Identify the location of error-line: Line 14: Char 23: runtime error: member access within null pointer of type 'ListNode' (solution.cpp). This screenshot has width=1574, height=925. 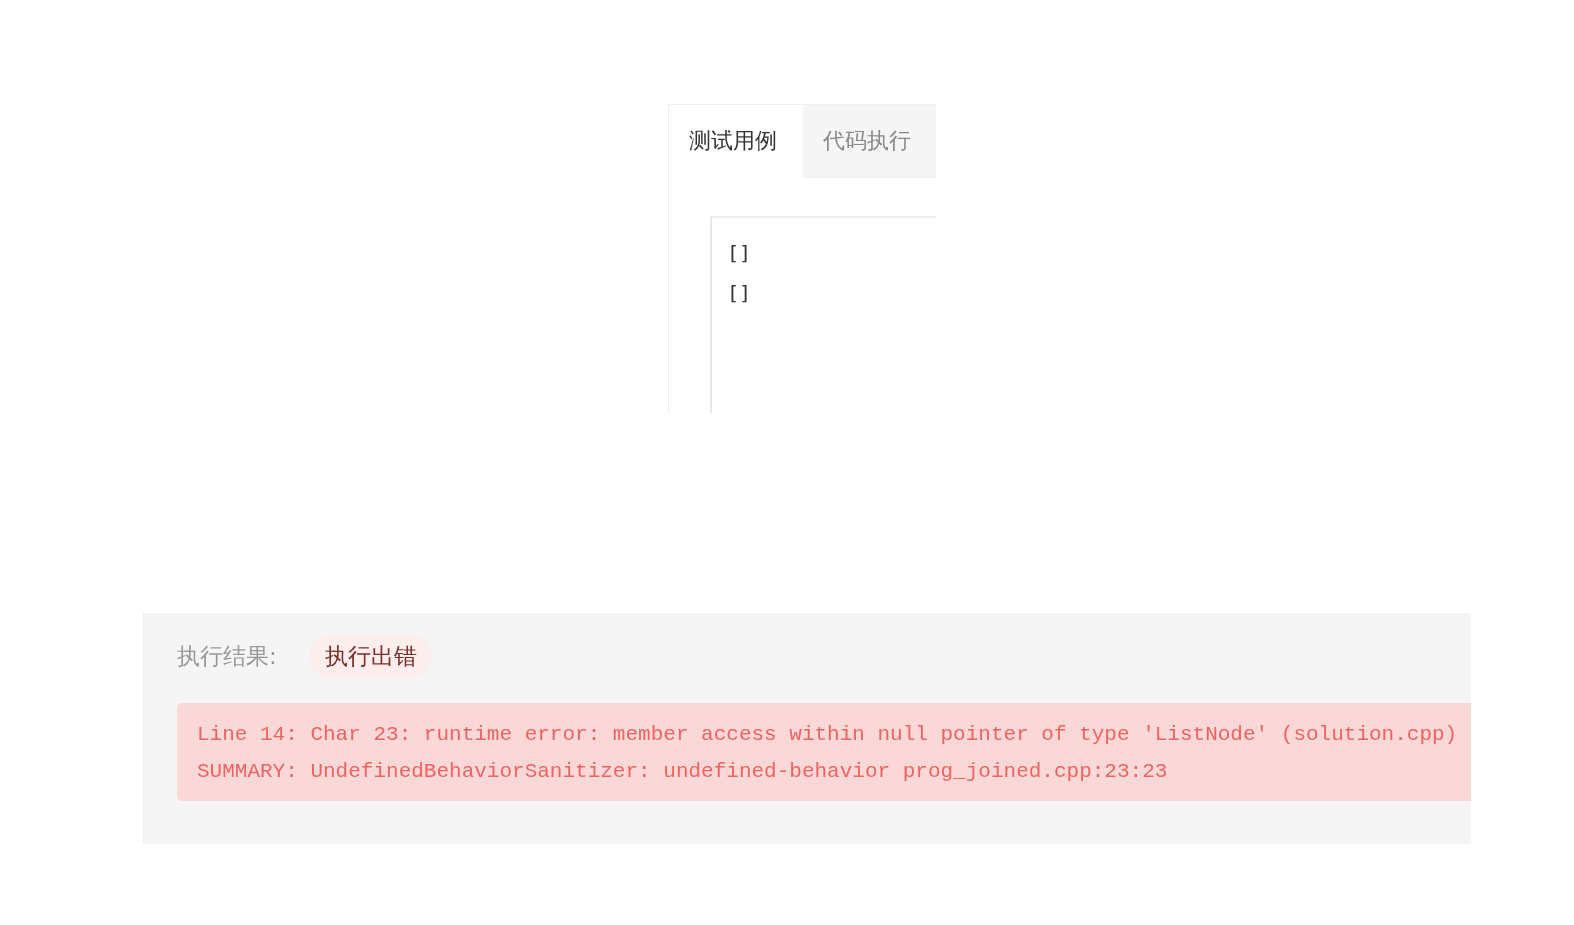
(828, 735).